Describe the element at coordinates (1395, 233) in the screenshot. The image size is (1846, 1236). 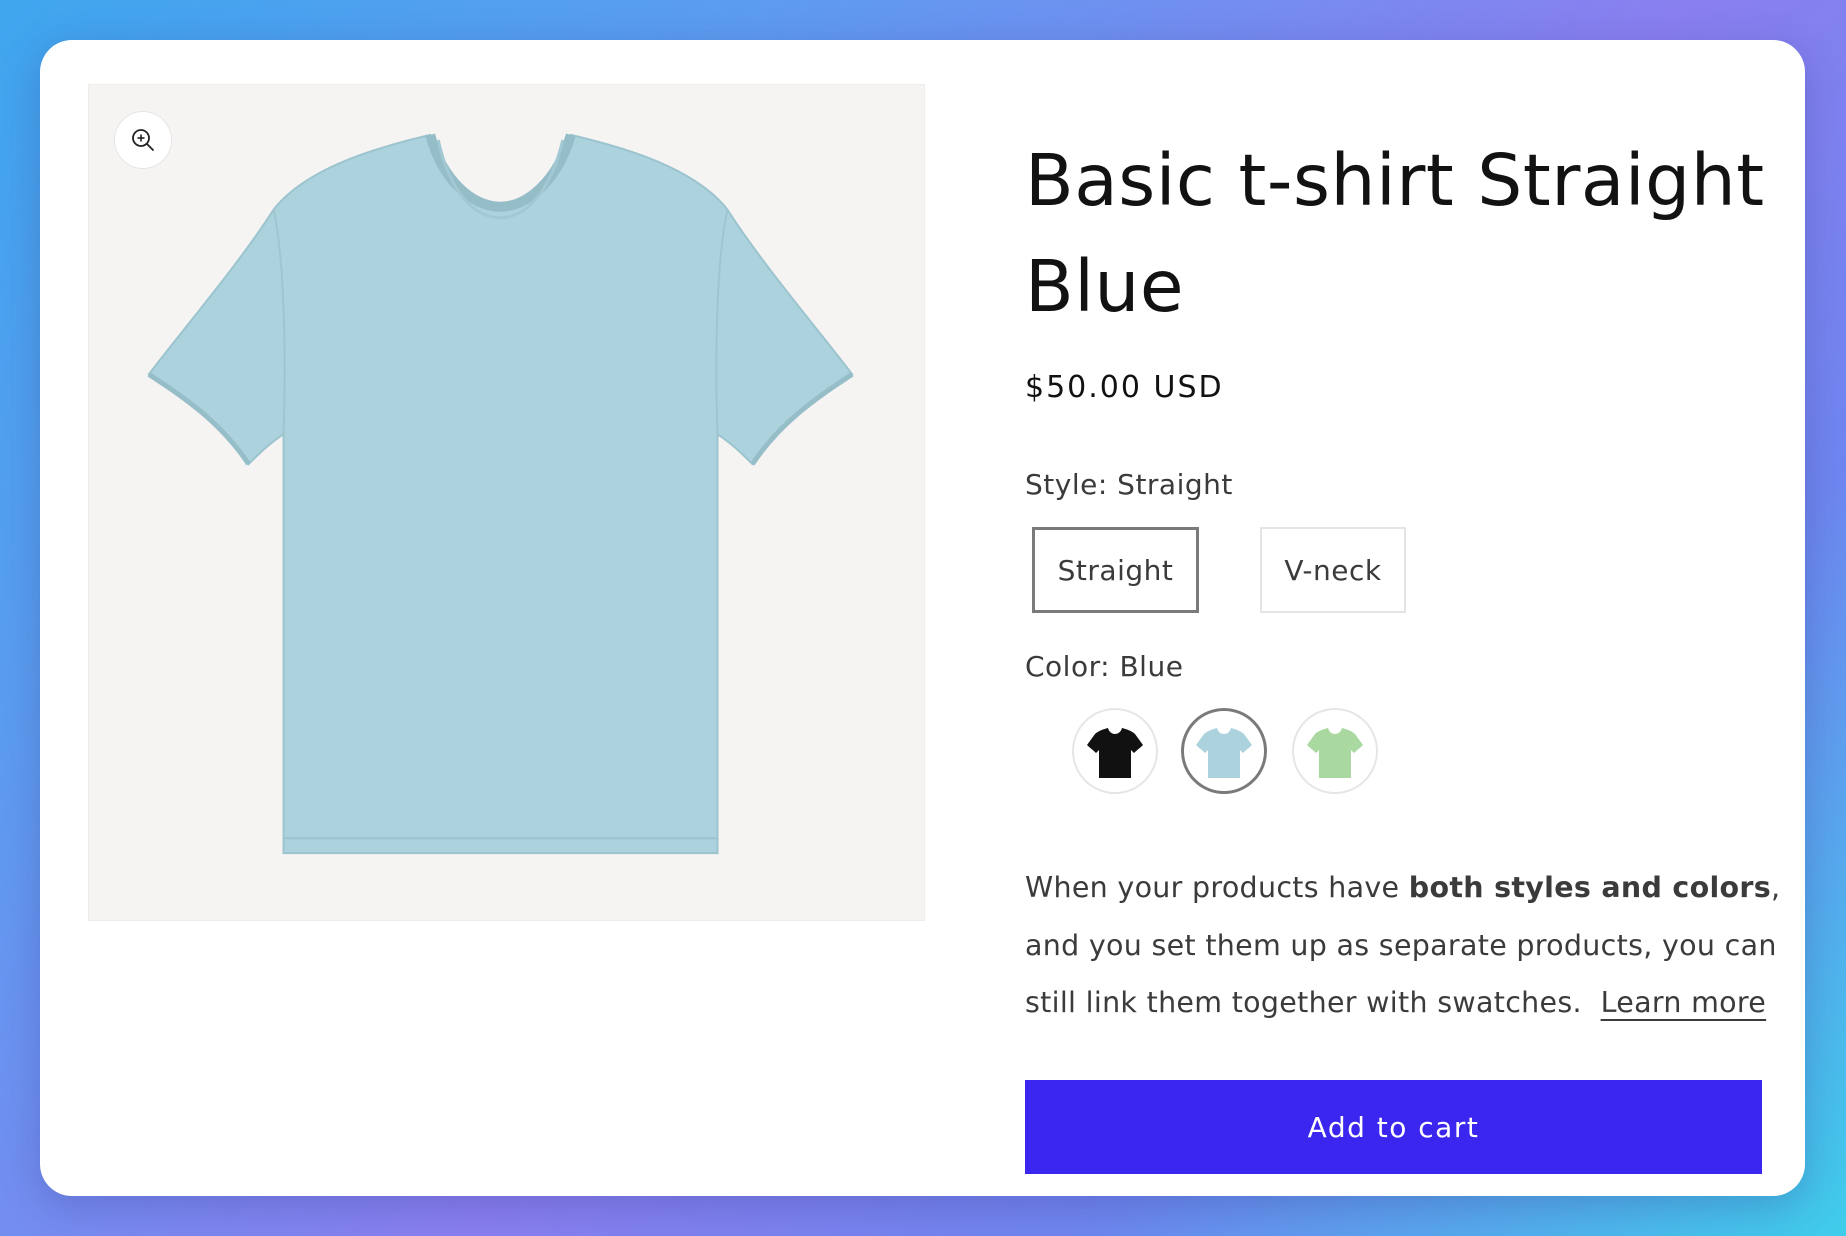
I see `product-title: Basic t-shirt Straight Blue` at that location.